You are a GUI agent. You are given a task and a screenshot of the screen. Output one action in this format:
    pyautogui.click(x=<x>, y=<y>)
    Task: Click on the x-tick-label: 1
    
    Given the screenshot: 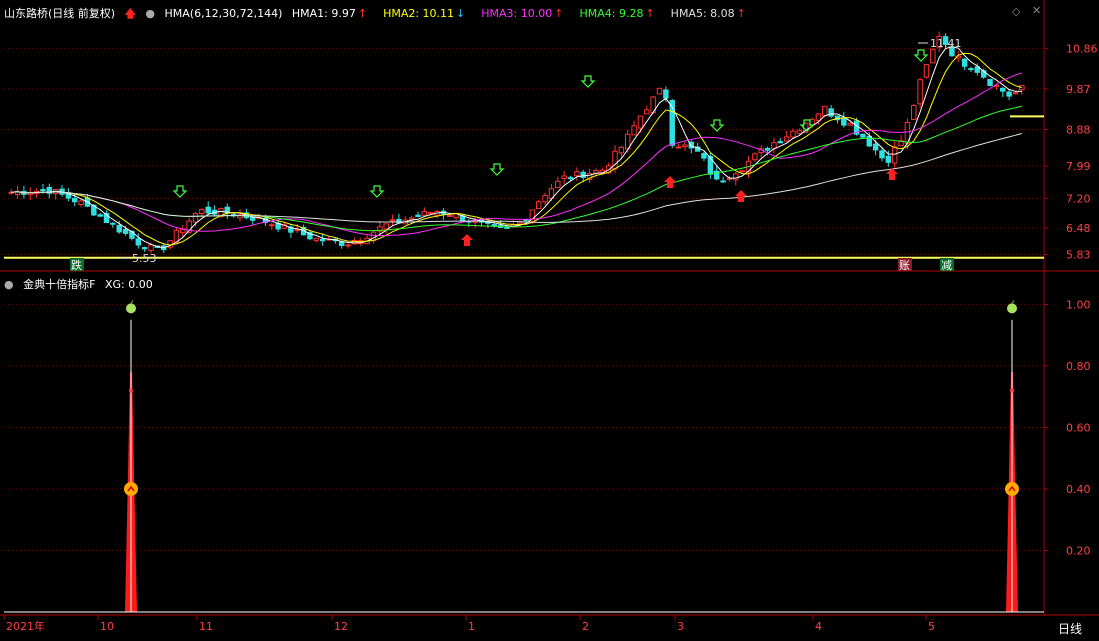 What is the action you would take?
    pyautogui.click(x=471, y=626)
    